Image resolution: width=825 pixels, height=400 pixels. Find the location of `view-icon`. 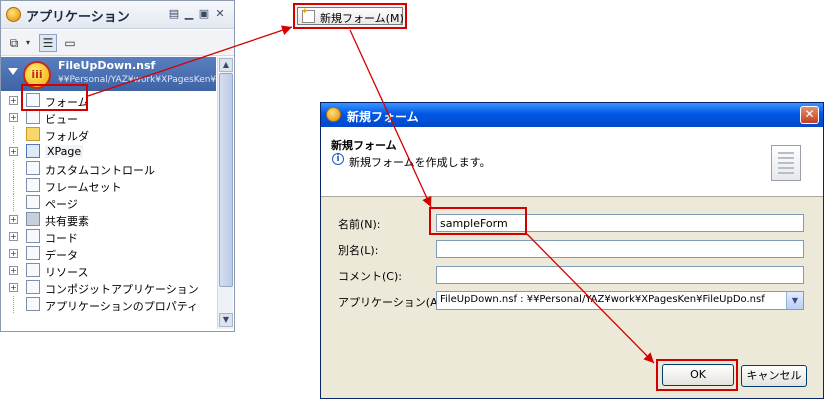

view-icon is located at coordinates (33, 117).